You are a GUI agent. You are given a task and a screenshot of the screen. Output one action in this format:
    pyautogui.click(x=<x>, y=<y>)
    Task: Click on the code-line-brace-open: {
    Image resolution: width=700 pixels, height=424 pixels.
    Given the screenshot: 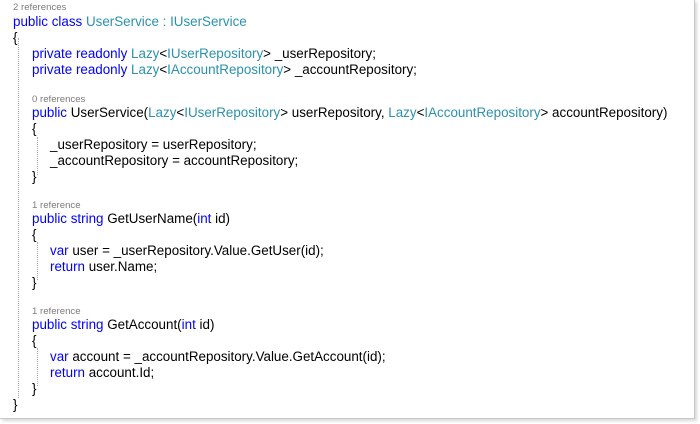 What is the action you would take?
    pyautogui.click(x=15, y=37)
    